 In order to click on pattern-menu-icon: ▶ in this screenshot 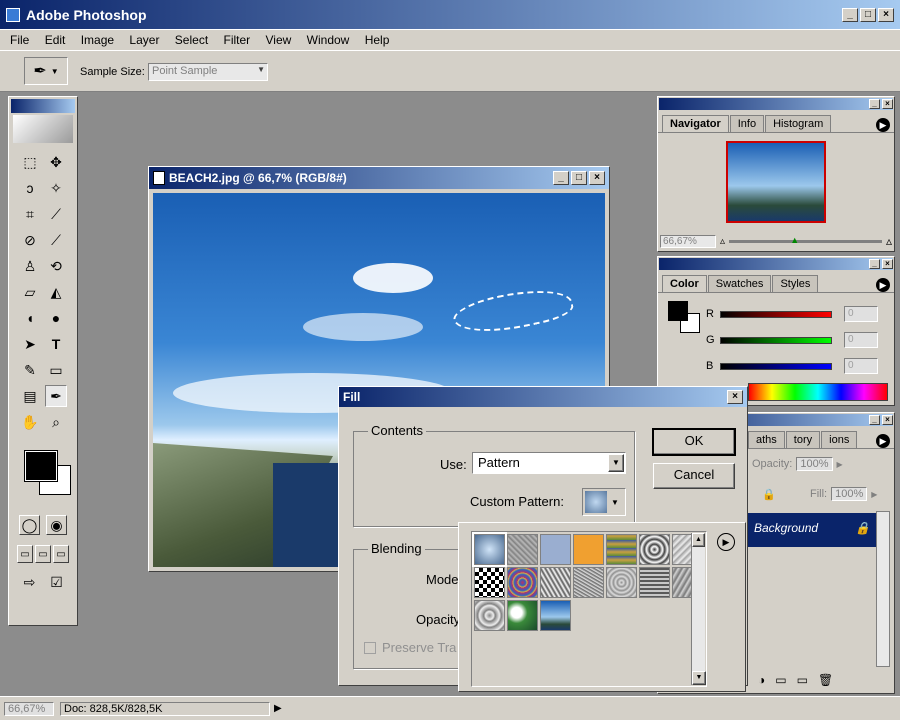, I will do `click(726, 542)`.